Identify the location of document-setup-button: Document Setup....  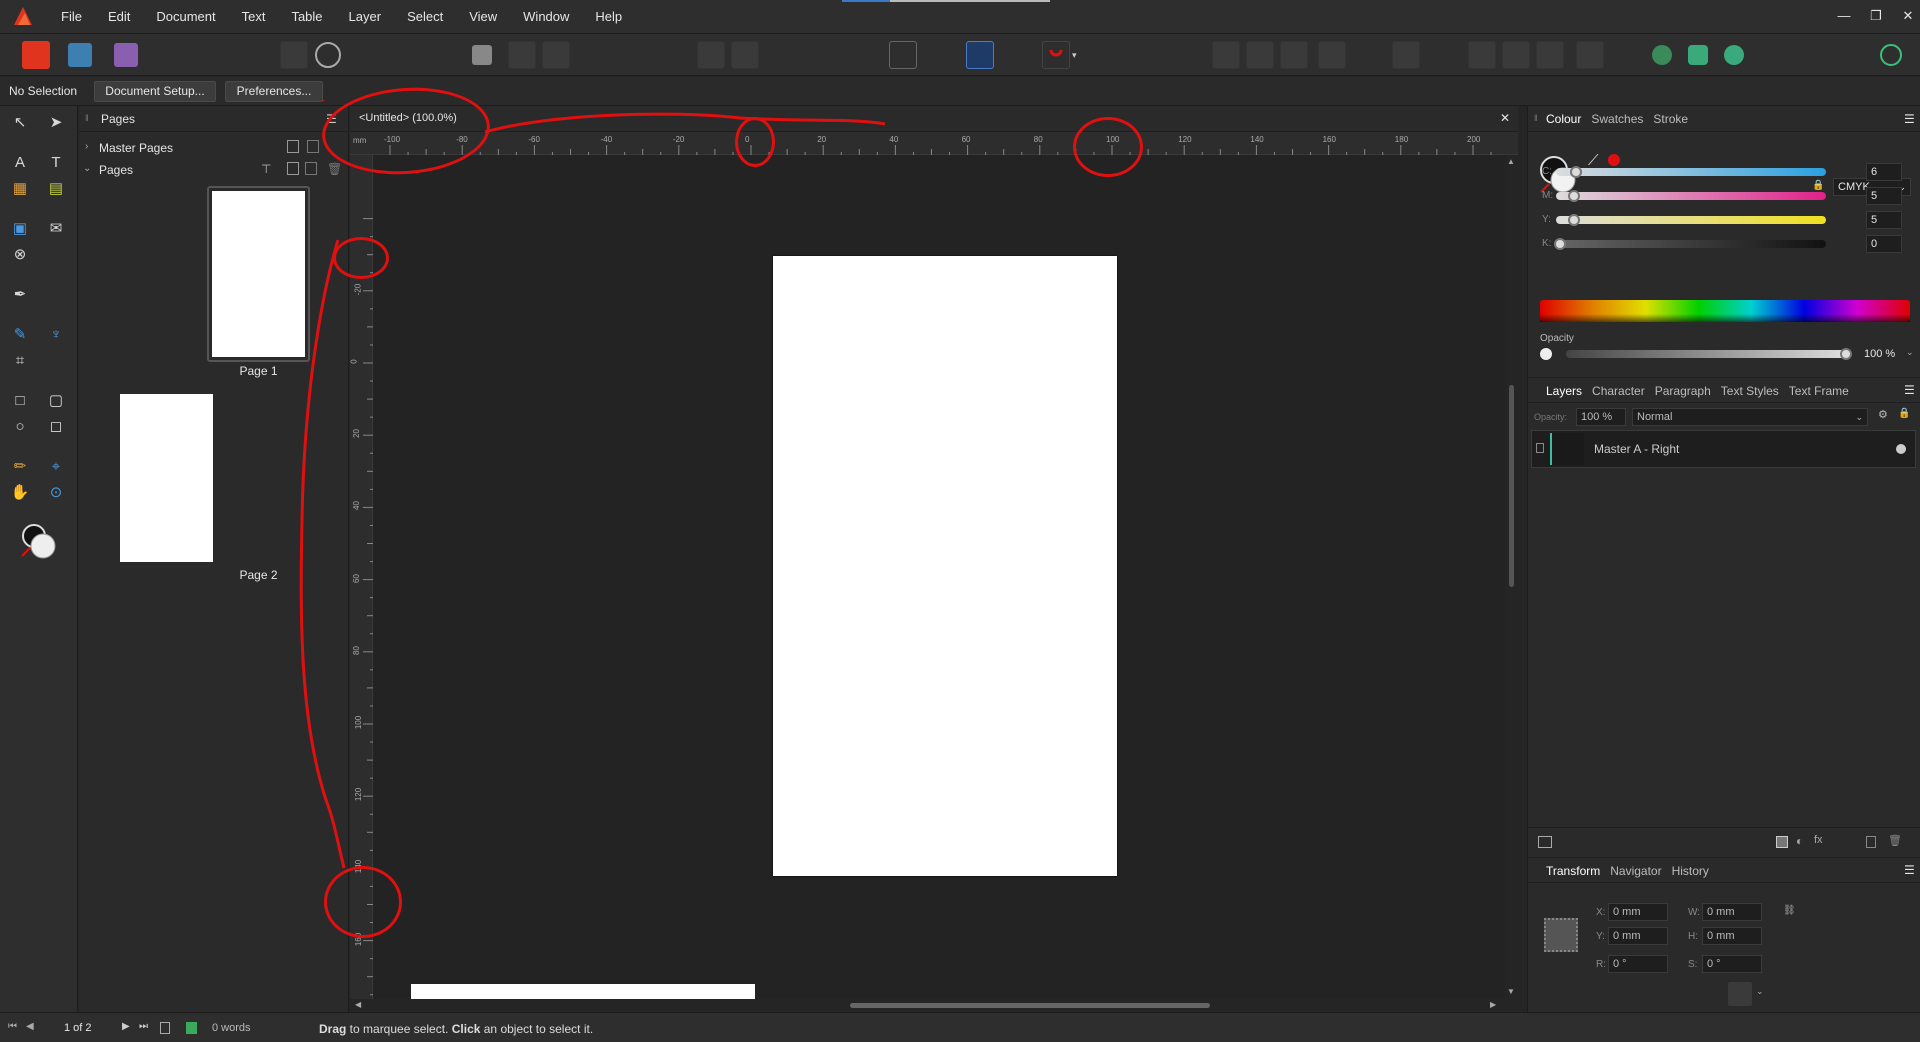
(155, 91).